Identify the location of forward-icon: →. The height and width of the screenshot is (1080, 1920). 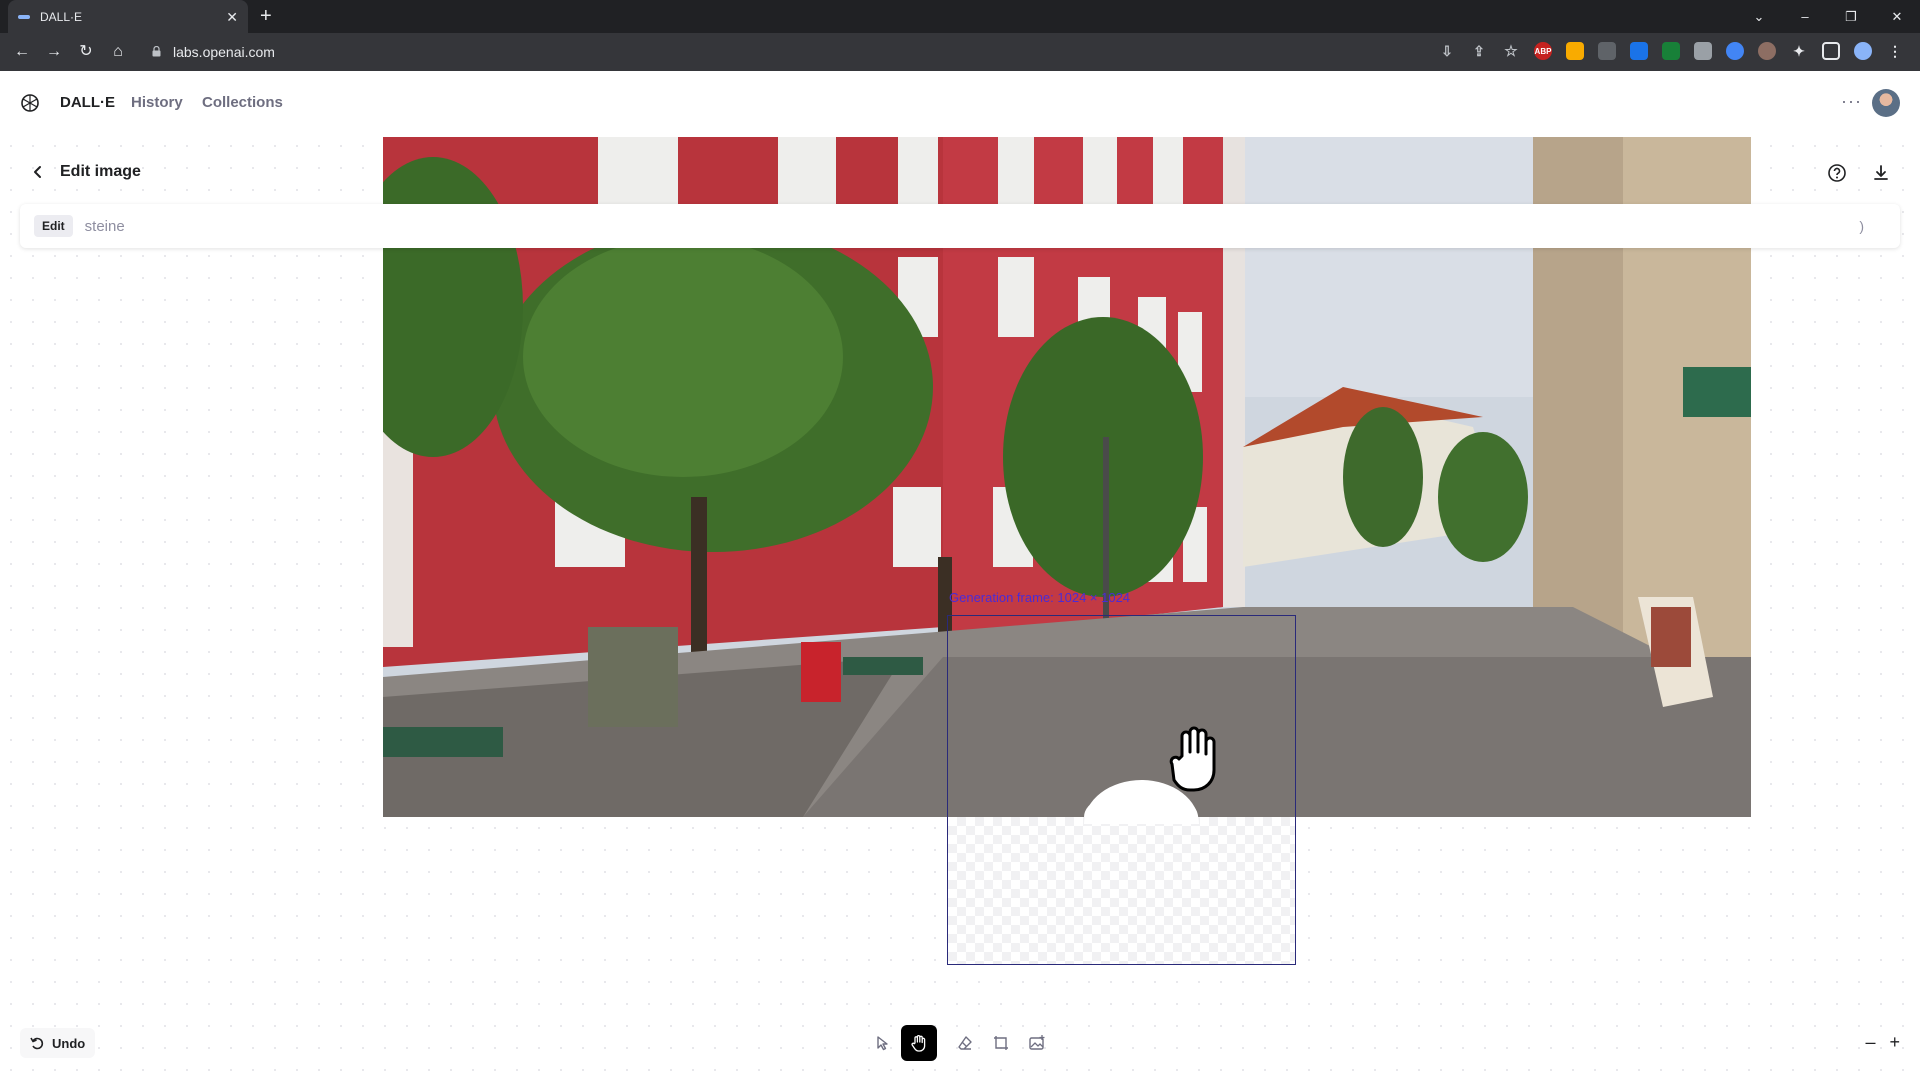
(54, 52).